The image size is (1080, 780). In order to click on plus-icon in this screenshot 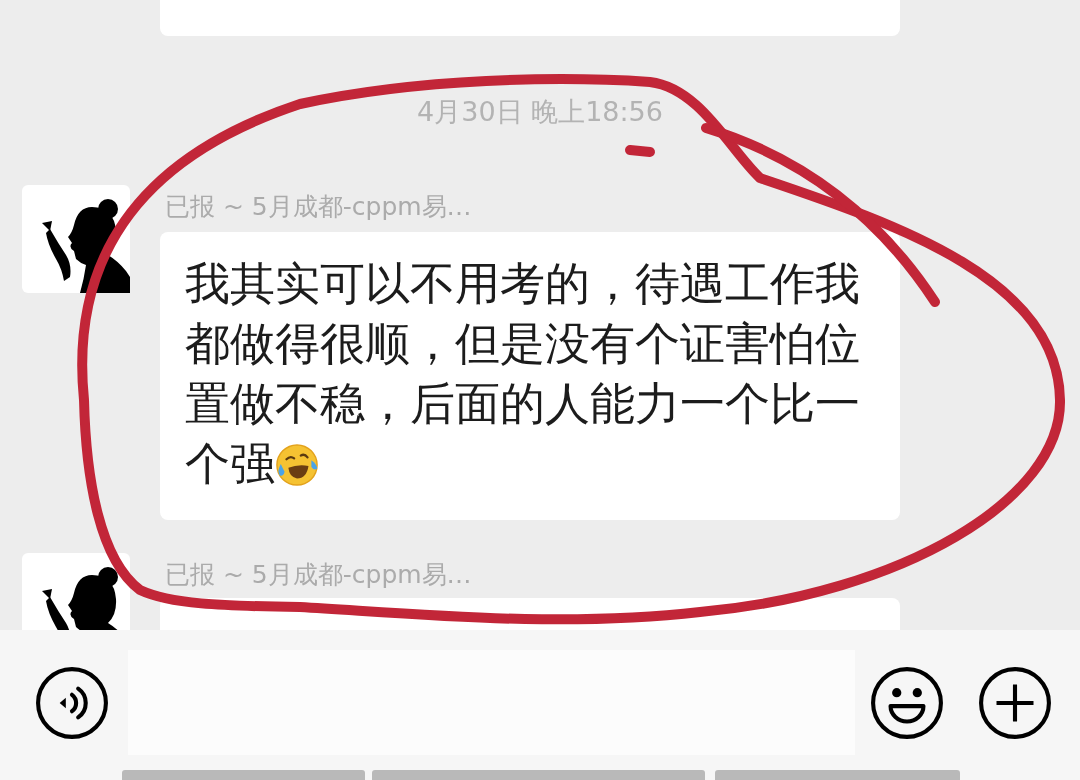, I will do `click(1015, 703)`.